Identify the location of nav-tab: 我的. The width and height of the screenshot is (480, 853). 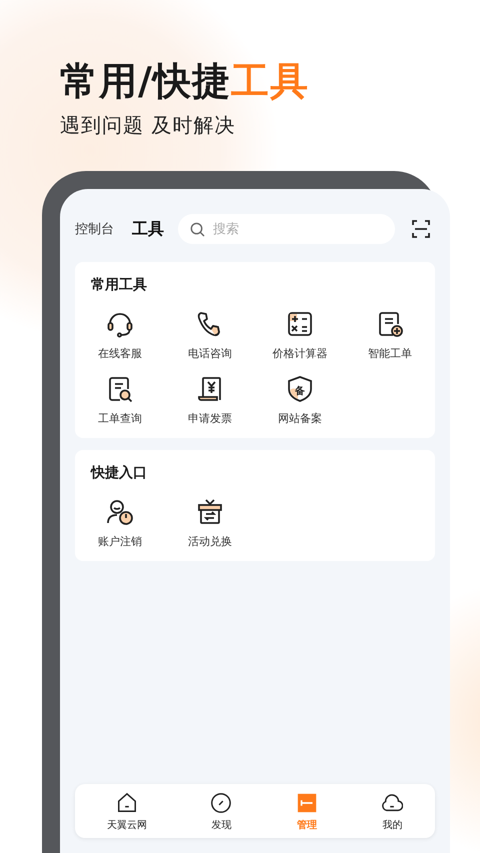
(392, 812).